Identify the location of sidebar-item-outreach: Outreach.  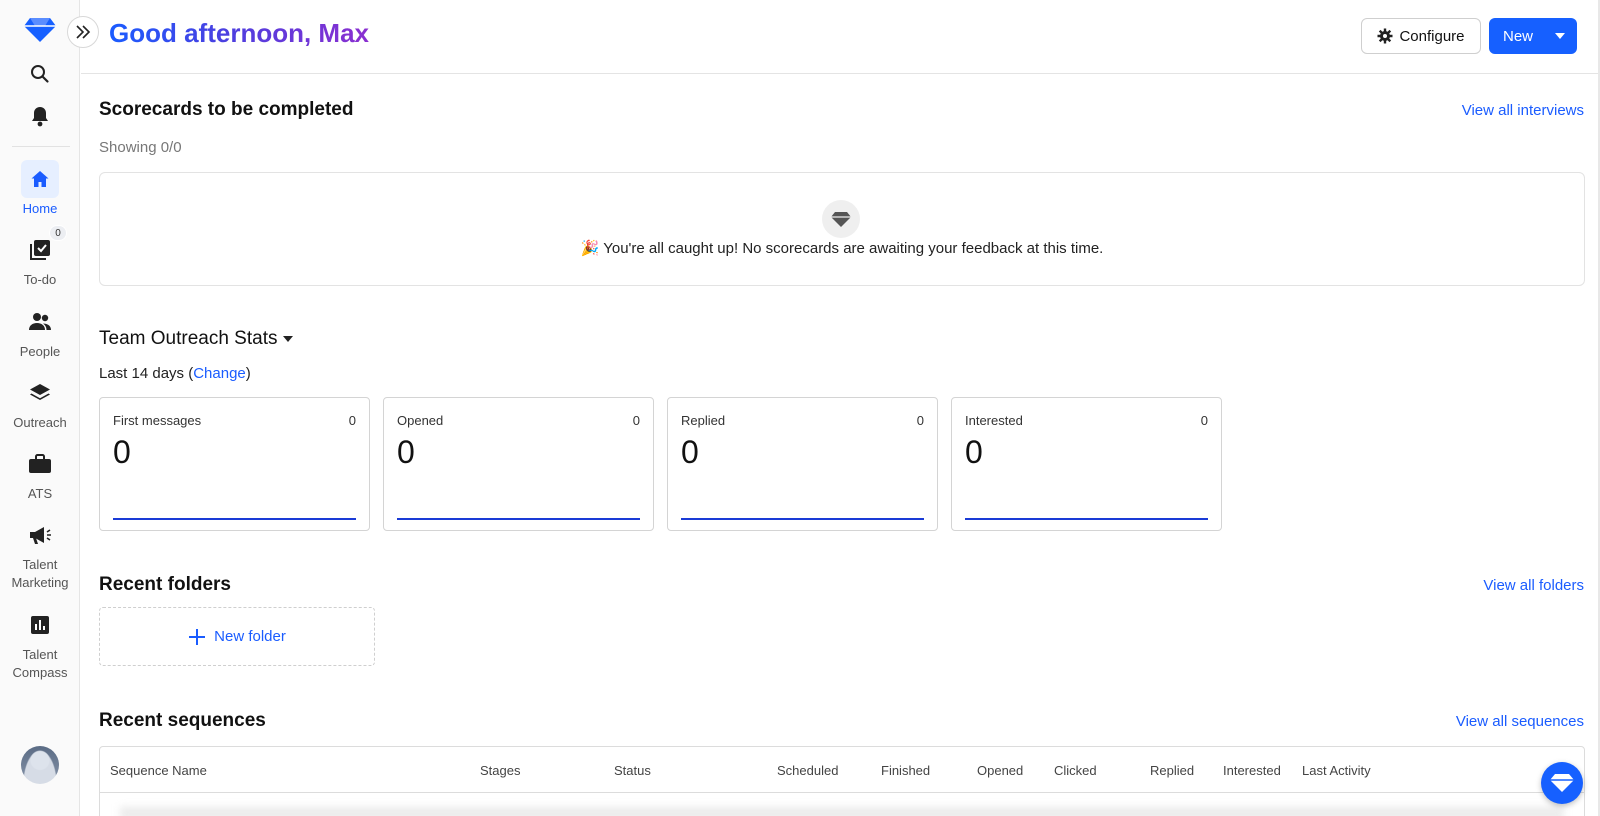
(40, 403).